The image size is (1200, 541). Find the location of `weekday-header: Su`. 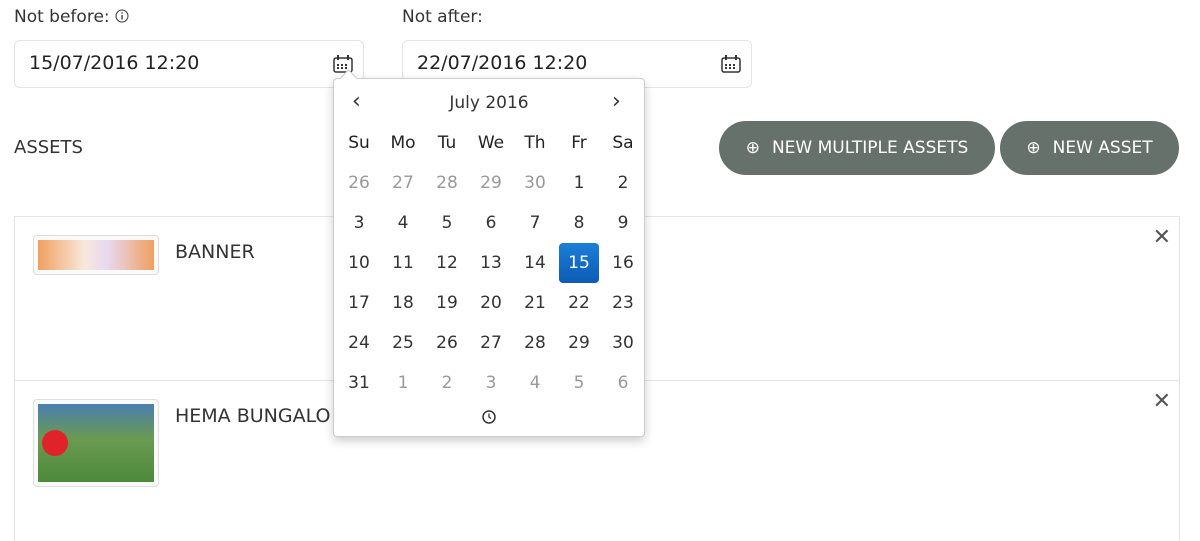

weekday-header: Su is located at coordinates (359, 143).